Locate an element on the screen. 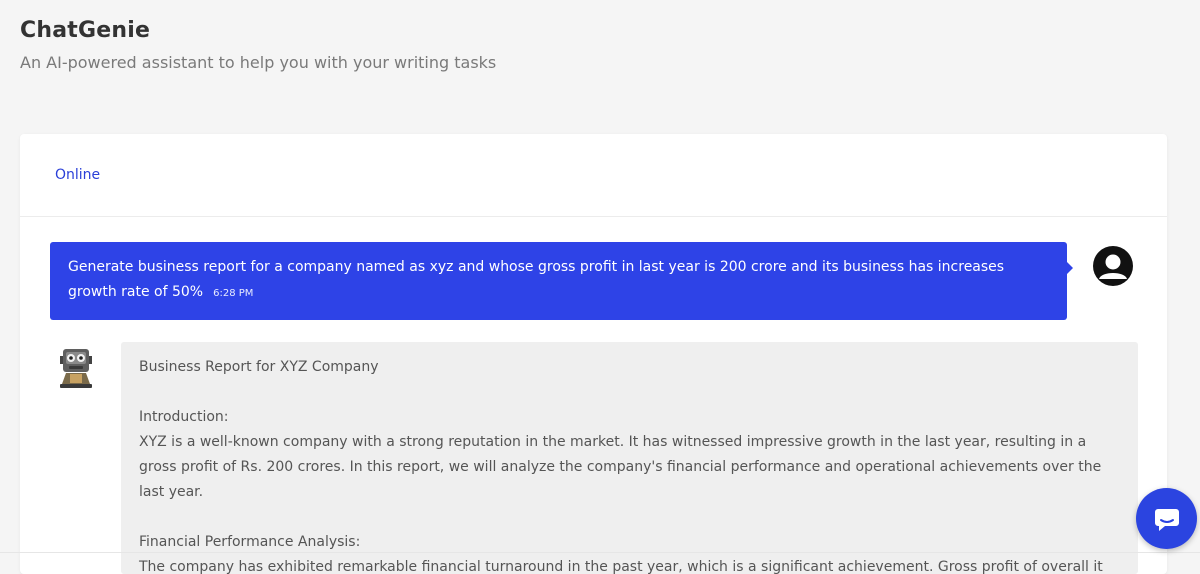  chat-bubble-icon is located at coordinates (1166, 519).